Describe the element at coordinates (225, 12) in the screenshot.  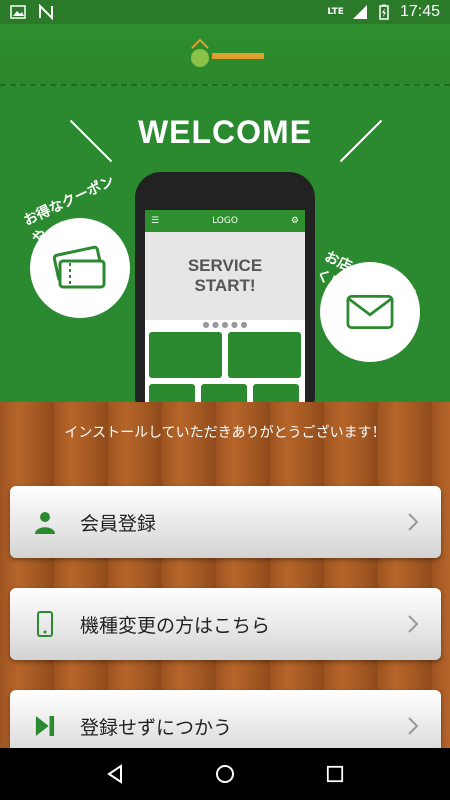
I see `status-bar: LTE 17:45` at that location.